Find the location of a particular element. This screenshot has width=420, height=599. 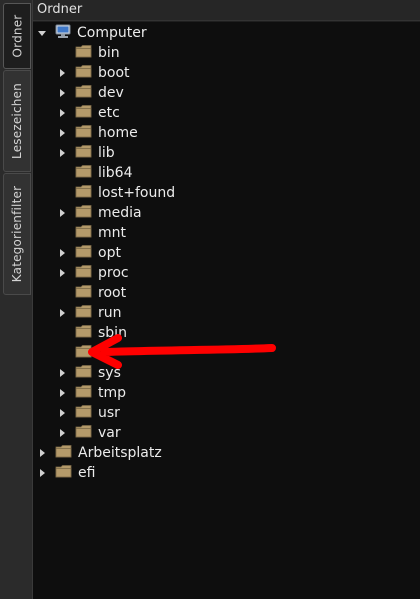

tree-item-tmp: tmp is located at coordinates (226, 393).